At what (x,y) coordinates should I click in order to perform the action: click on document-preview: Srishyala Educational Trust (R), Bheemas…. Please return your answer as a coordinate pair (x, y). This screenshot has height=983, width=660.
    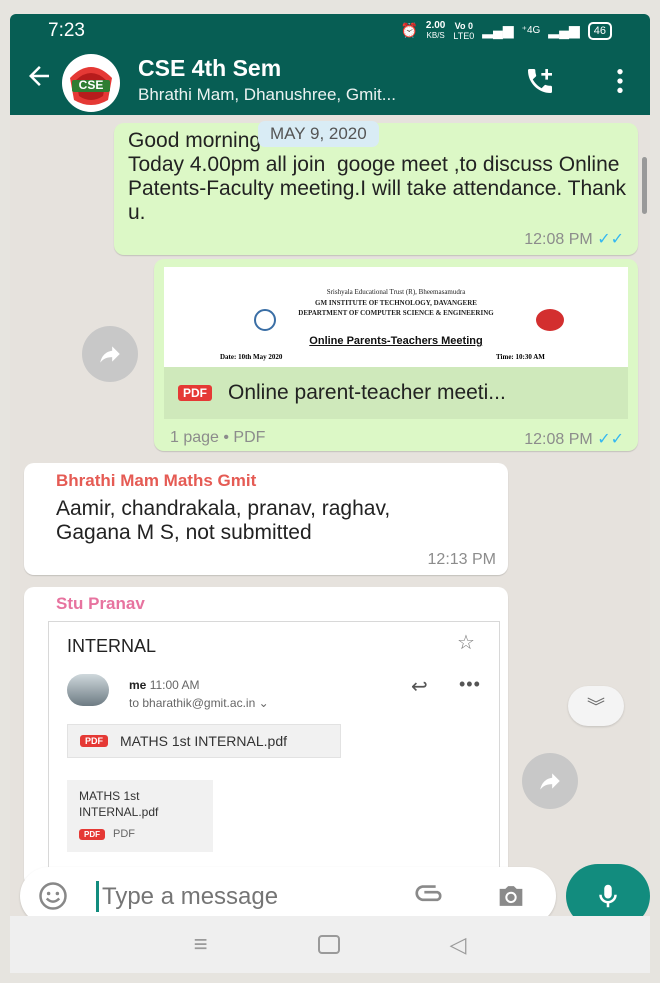
    Looking at the image, I should click on (396, 317).